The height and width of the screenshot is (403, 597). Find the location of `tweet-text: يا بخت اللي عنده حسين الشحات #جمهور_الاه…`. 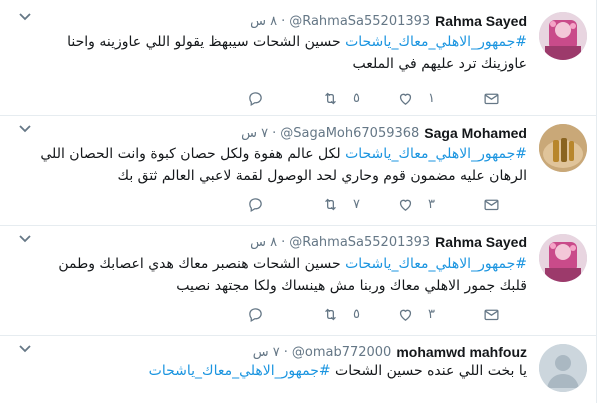

tweet-text: يا بخت اللي عنده حسين الشحات #جمهور_الاه… is located at coordinates (277, 371).